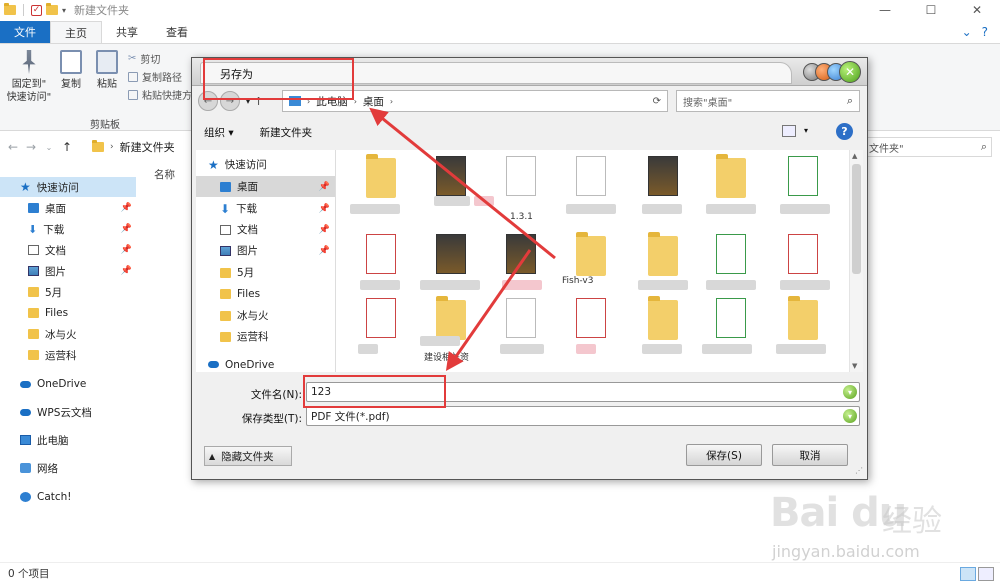 The width and height of the screenshot is (1000, 584). Describe the element at coordinates (286, 132) in the screenshot. I see `new-folder-button: 新建文件夹` at that location.